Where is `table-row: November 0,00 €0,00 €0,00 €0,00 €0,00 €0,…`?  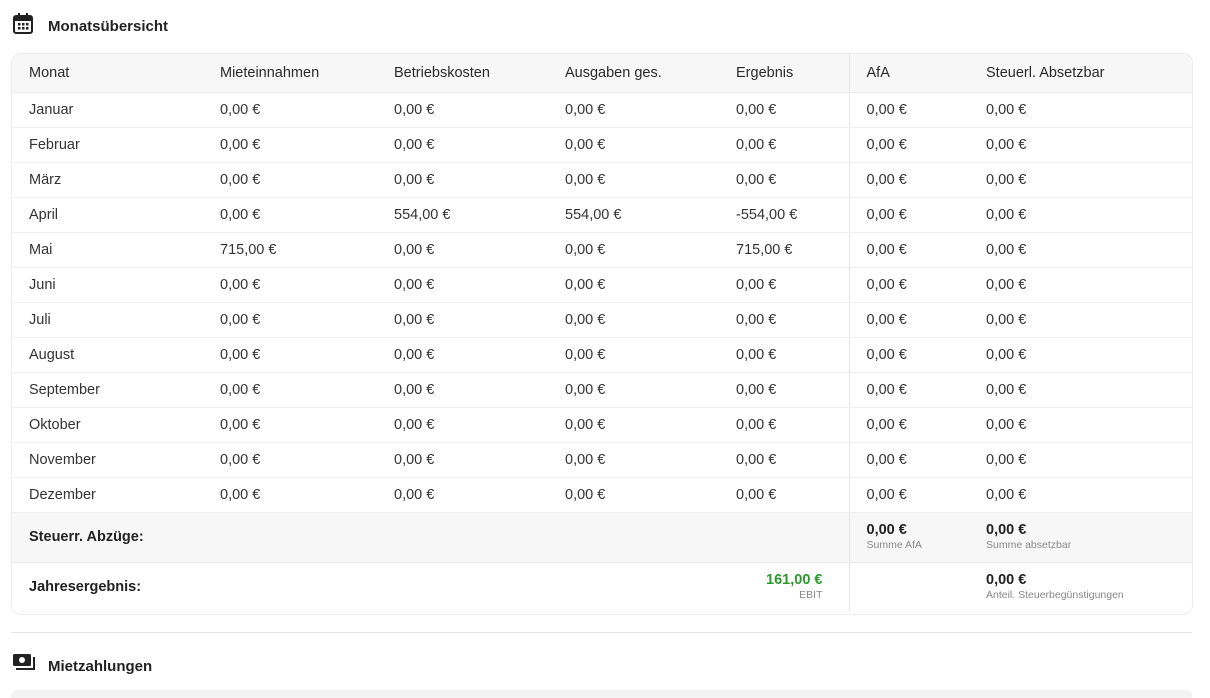 table-row: November 0,00 €0,00 €0,00 €0,00 €0,00 €0,… is located at coordinates (602, 460).